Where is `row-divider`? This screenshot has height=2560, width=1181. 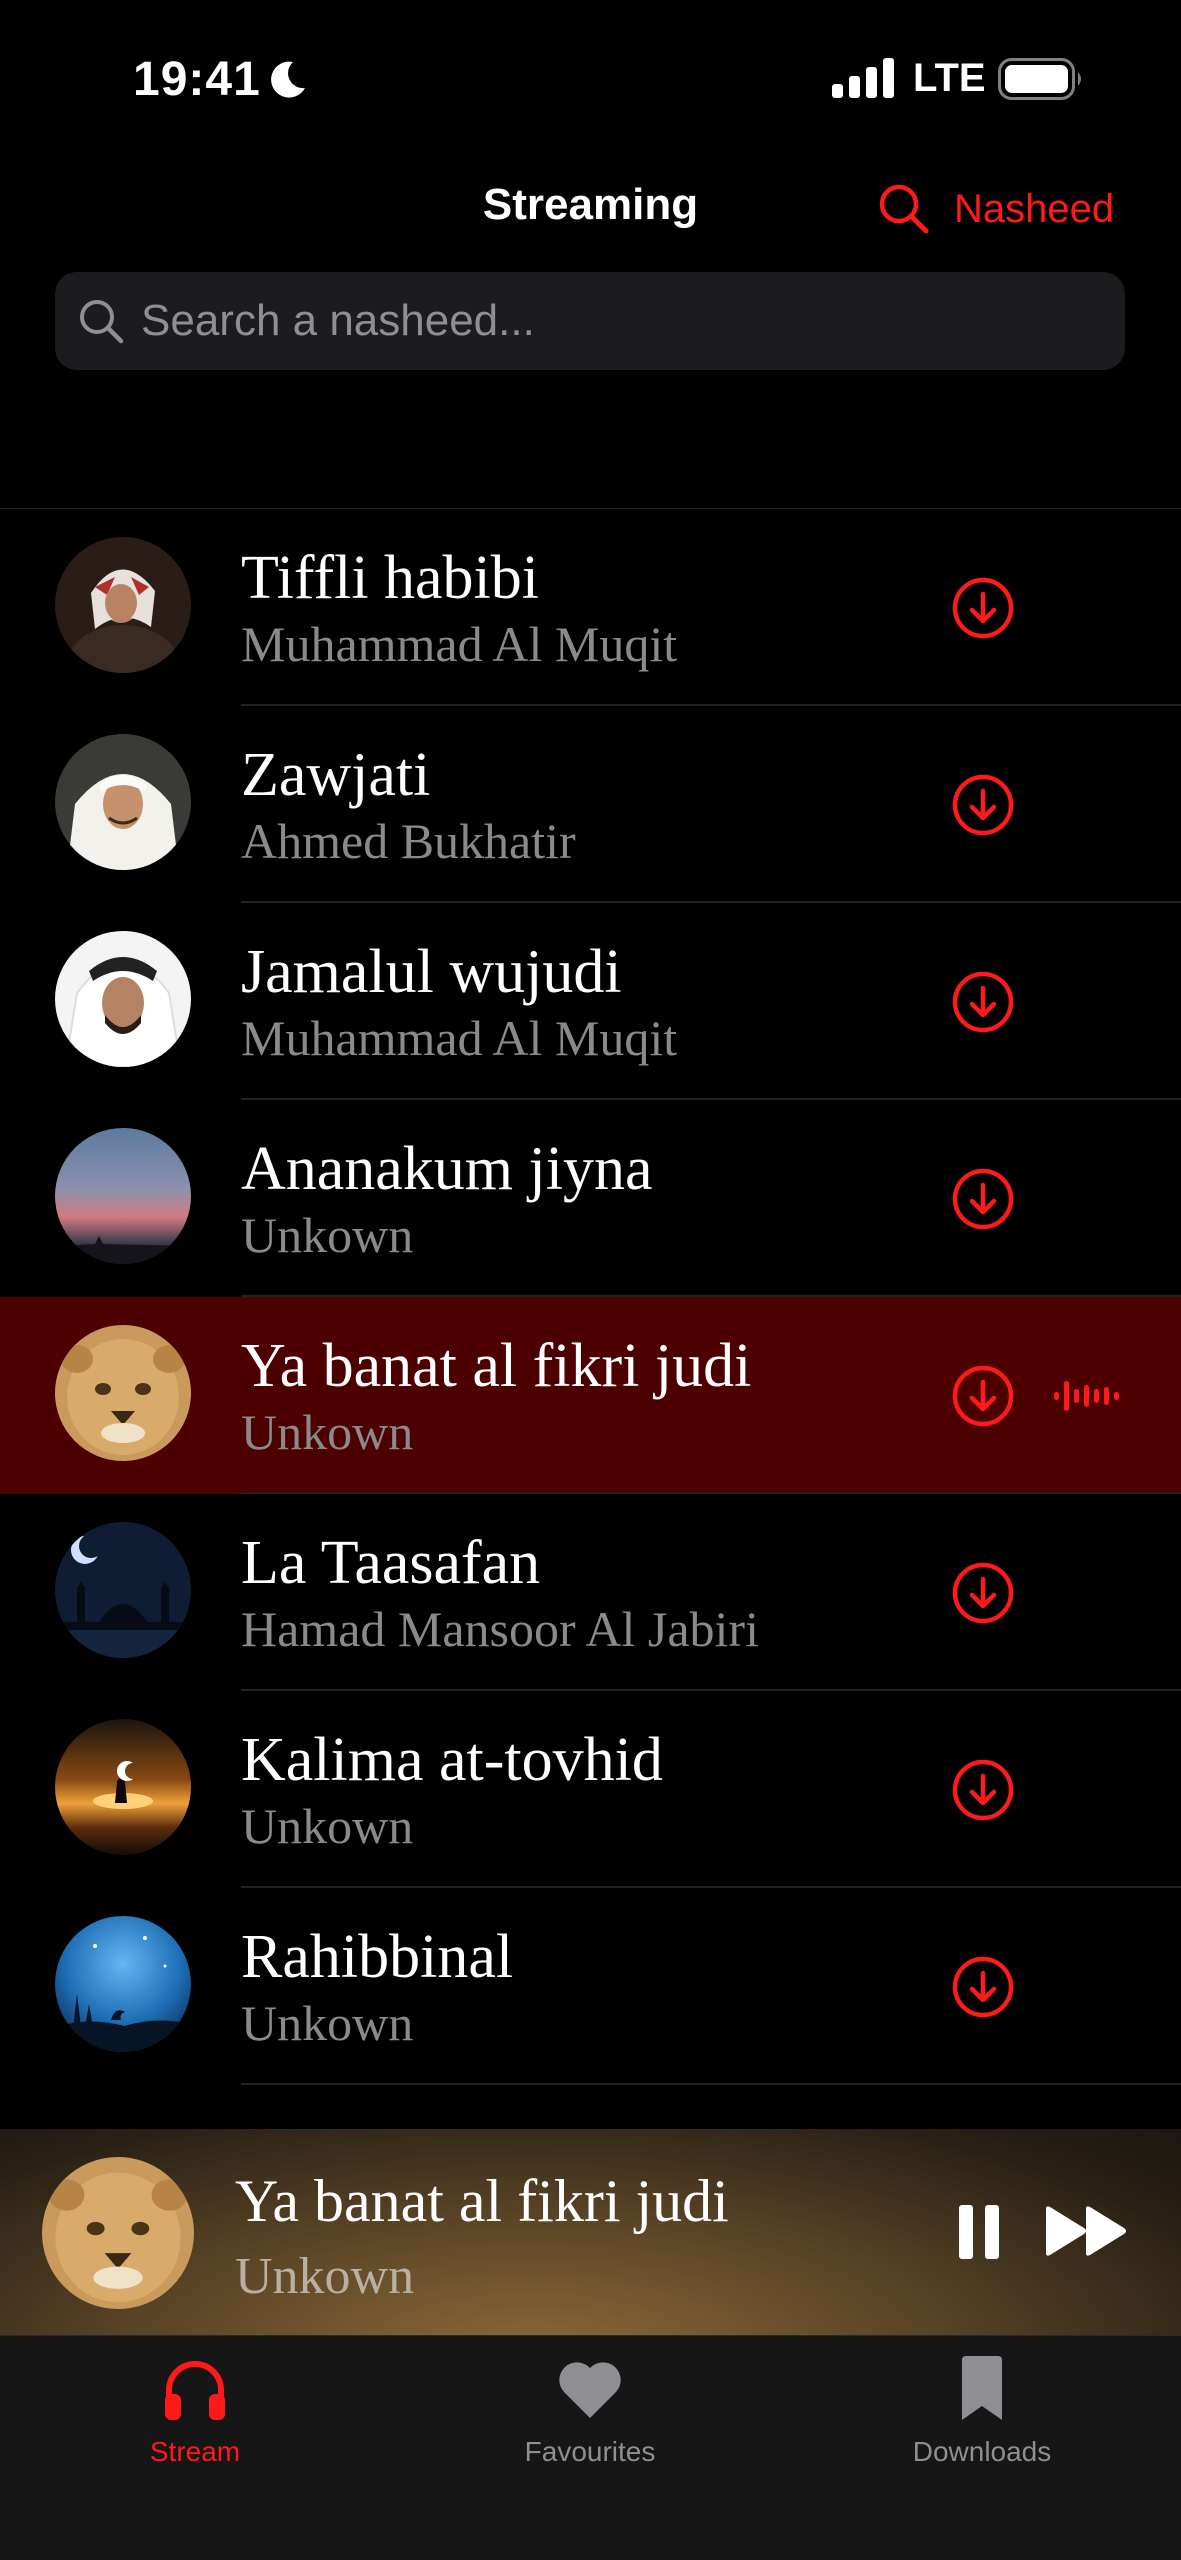 row-divider is located at coordinates (711, 2084).